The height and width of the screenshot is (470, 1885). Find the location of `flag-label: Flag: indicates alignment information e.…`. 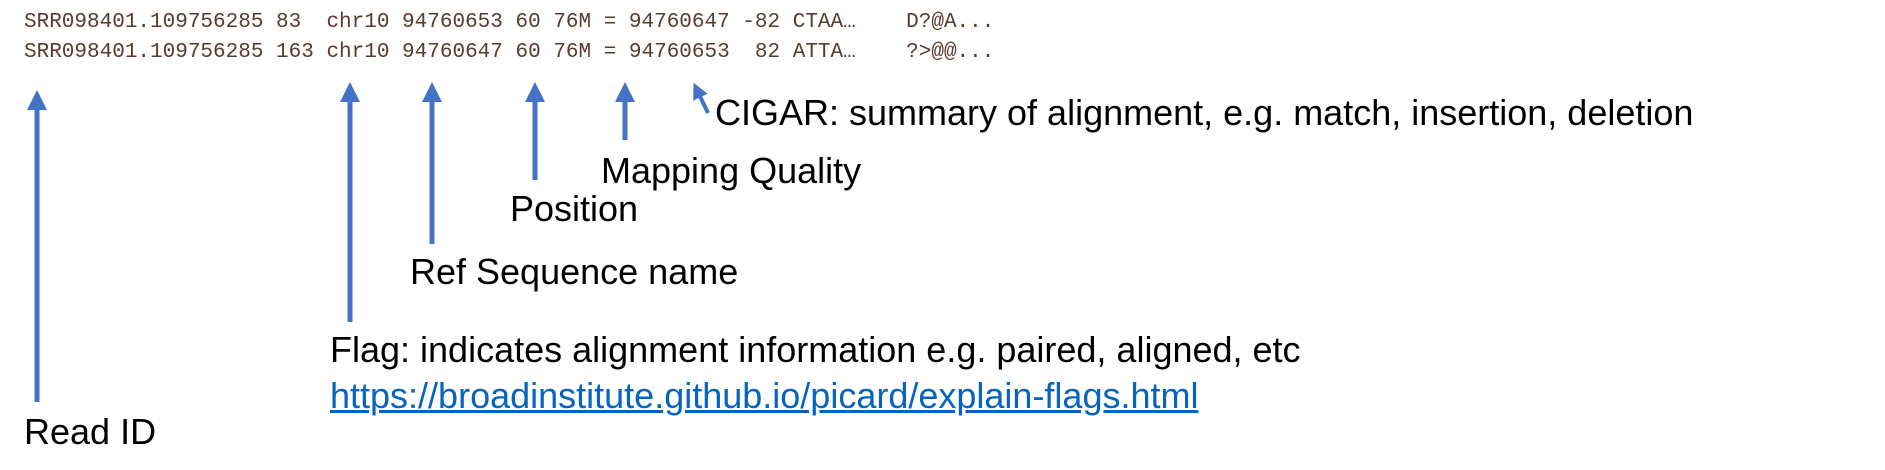

flag-label: Flag: indicates alignment information e.… is located at coordinates (815, 349).